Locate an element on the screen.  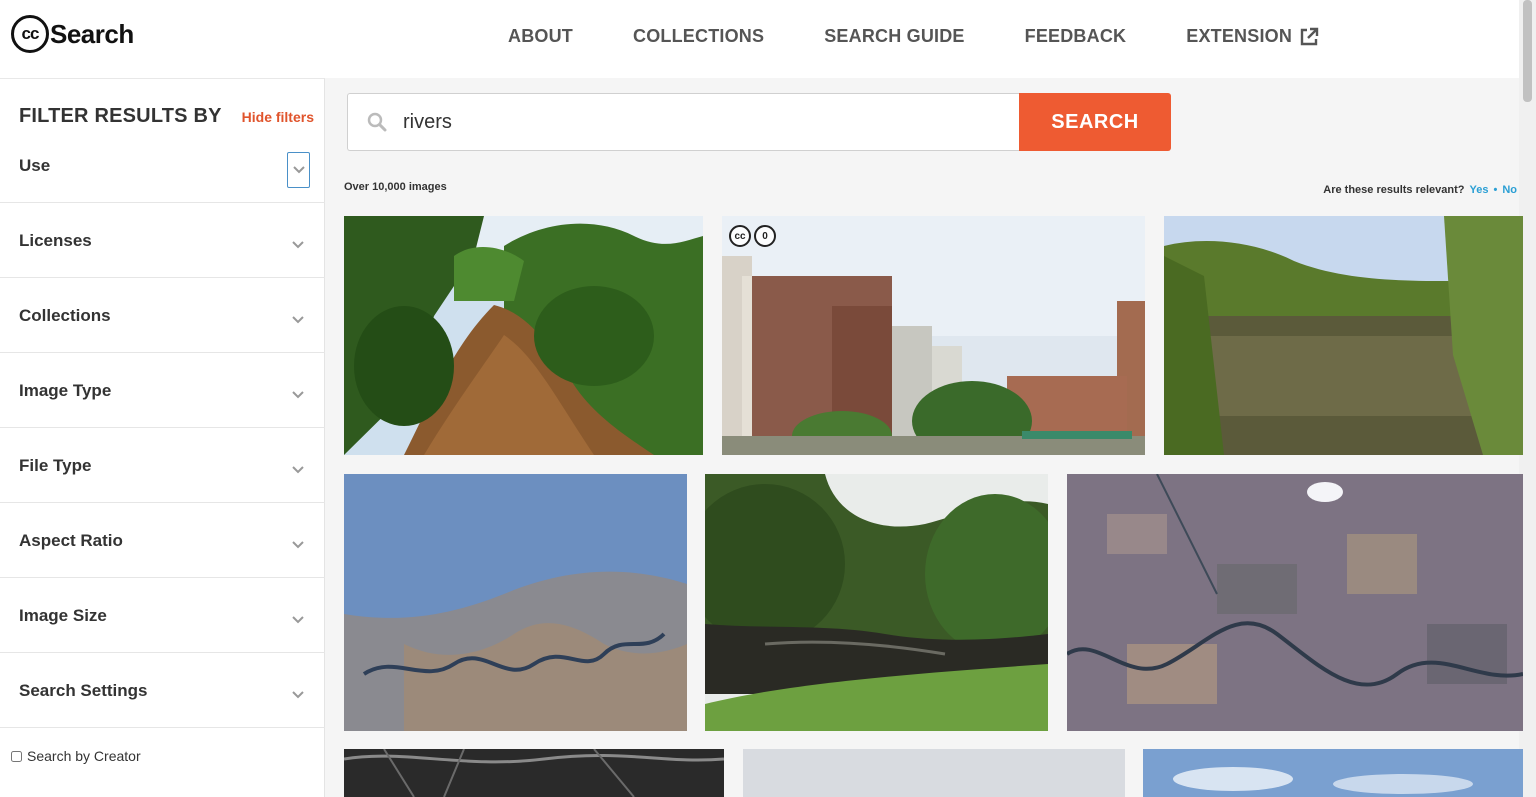
relevance-no-link: No is located at coordinates (1509, 190).